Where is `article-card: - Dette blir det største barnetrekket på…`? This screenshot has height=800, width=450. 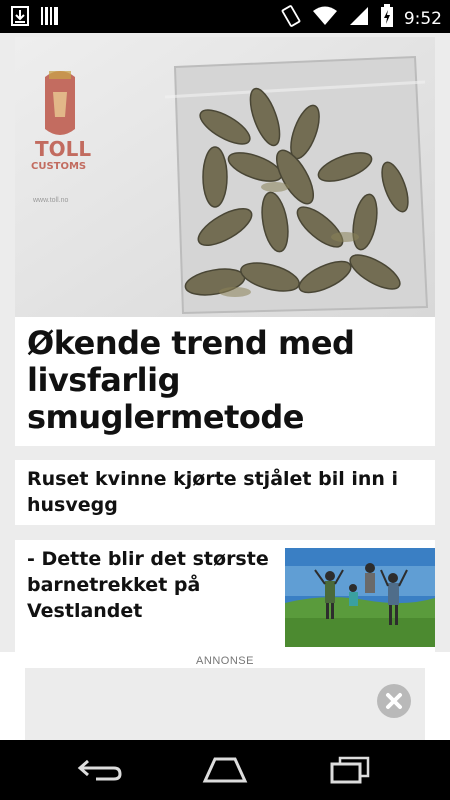 article-card: - Dette blir det største barnetrekket på… is located at coordinates (225, 597).